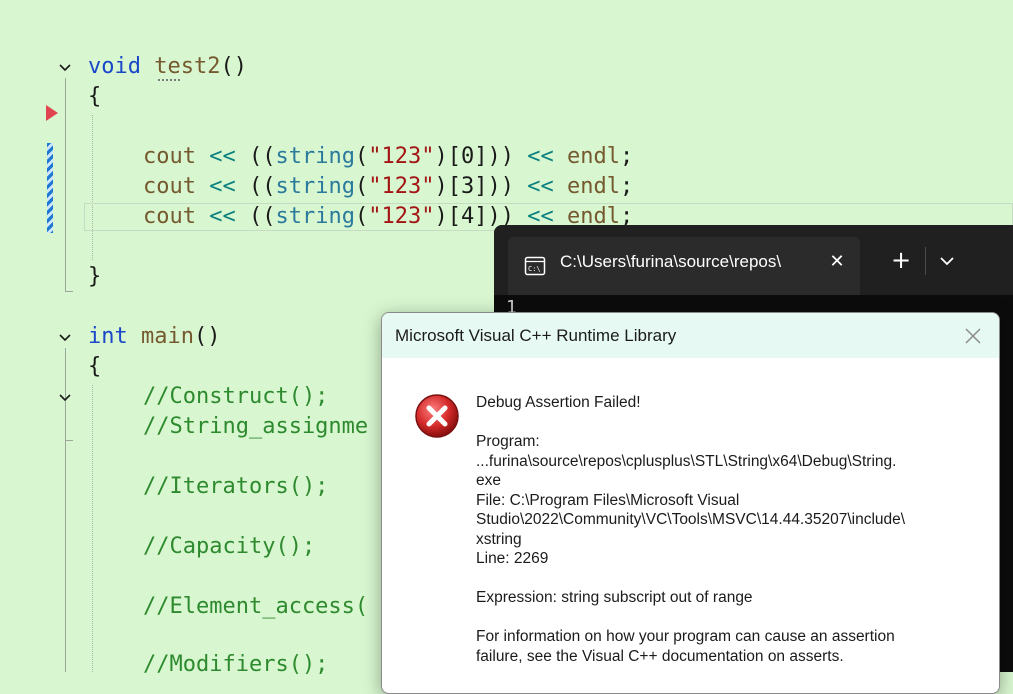 Image resolution: width=1013 pixels, height=694 pixels. I want to click on code-line-close-brace: }, so click(94, 277).